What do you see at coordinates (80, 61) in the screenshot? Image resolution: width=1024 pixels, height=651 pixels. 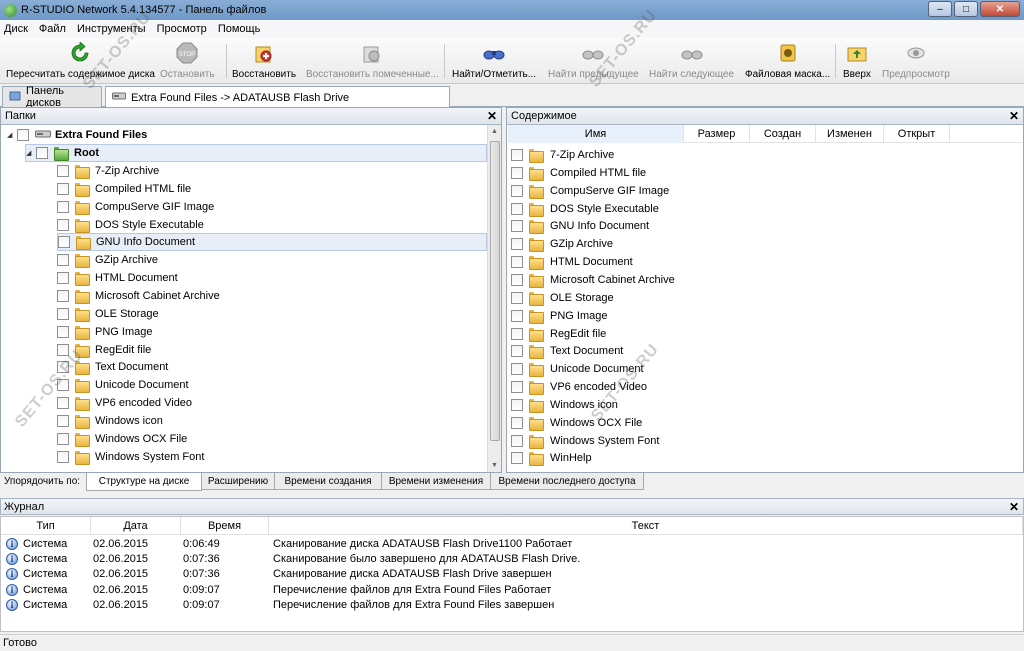 I see `scan-button: Пересчитать содержимое диска` at bounding box center [80, 61].